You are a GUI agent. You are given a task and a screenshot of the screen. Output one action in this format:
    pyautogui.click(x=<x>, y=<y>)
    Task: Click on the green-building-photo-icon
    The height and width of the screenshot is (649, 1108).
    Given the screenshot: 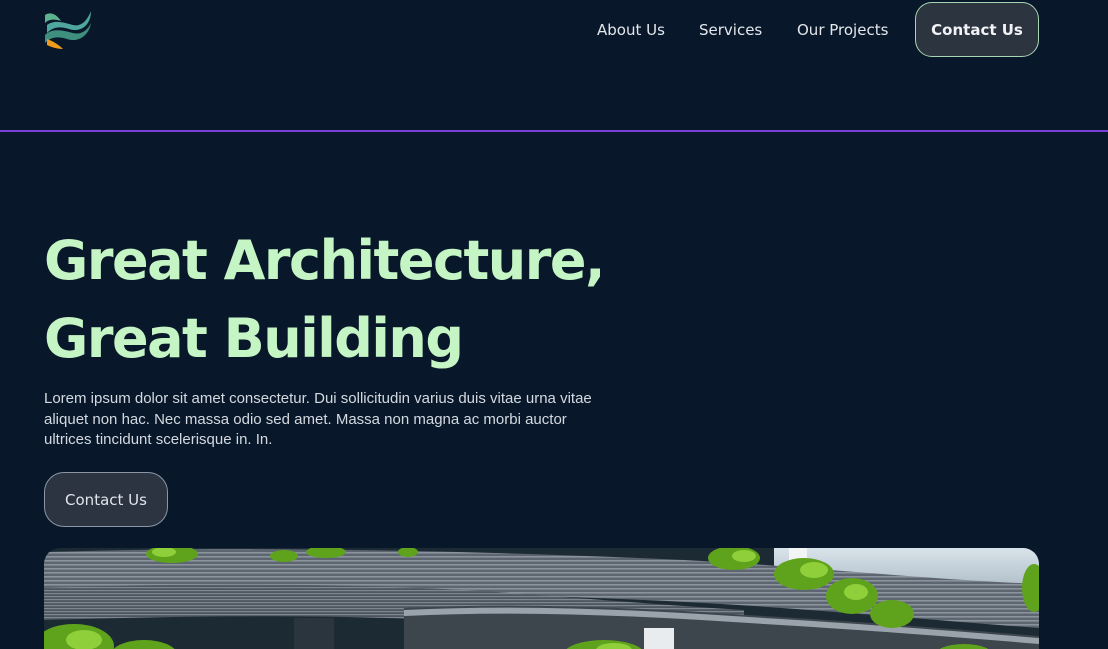 What is the action you would take?
    pyautogui.click(x=541, y=598)
    